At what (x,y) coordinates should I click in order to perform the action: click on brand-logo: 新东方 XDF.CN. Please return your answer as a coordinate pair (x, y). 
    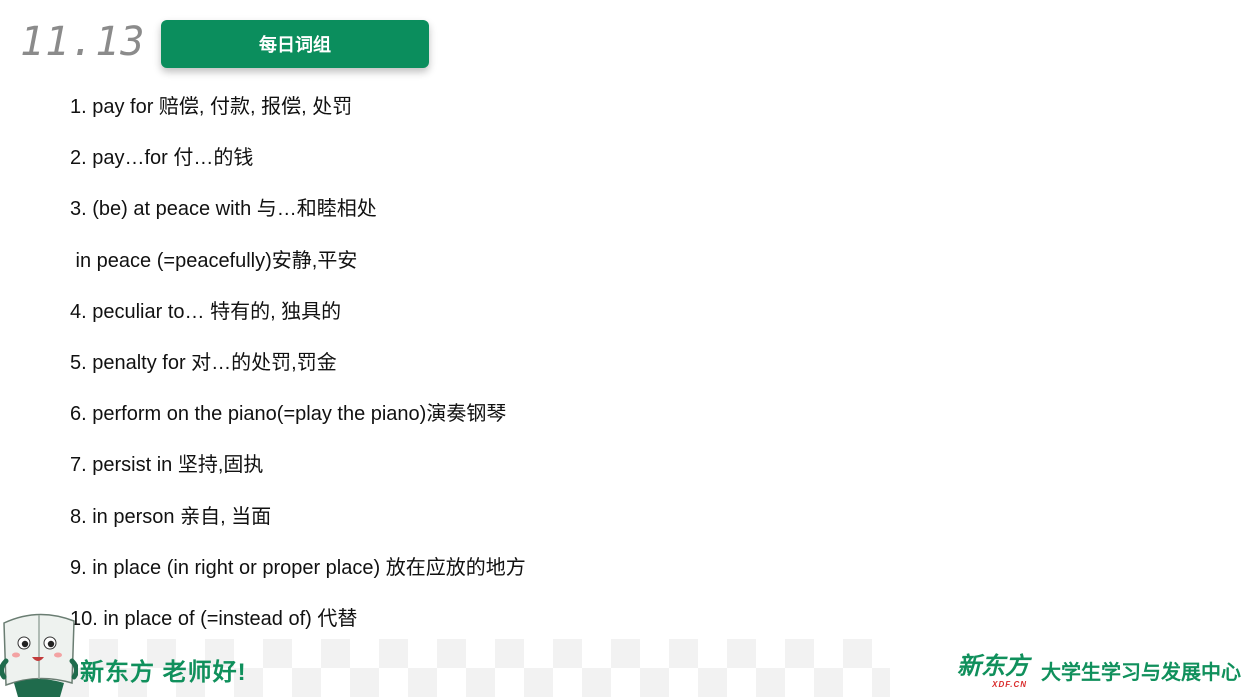
    Looking at the image, I should click on (993, 671).